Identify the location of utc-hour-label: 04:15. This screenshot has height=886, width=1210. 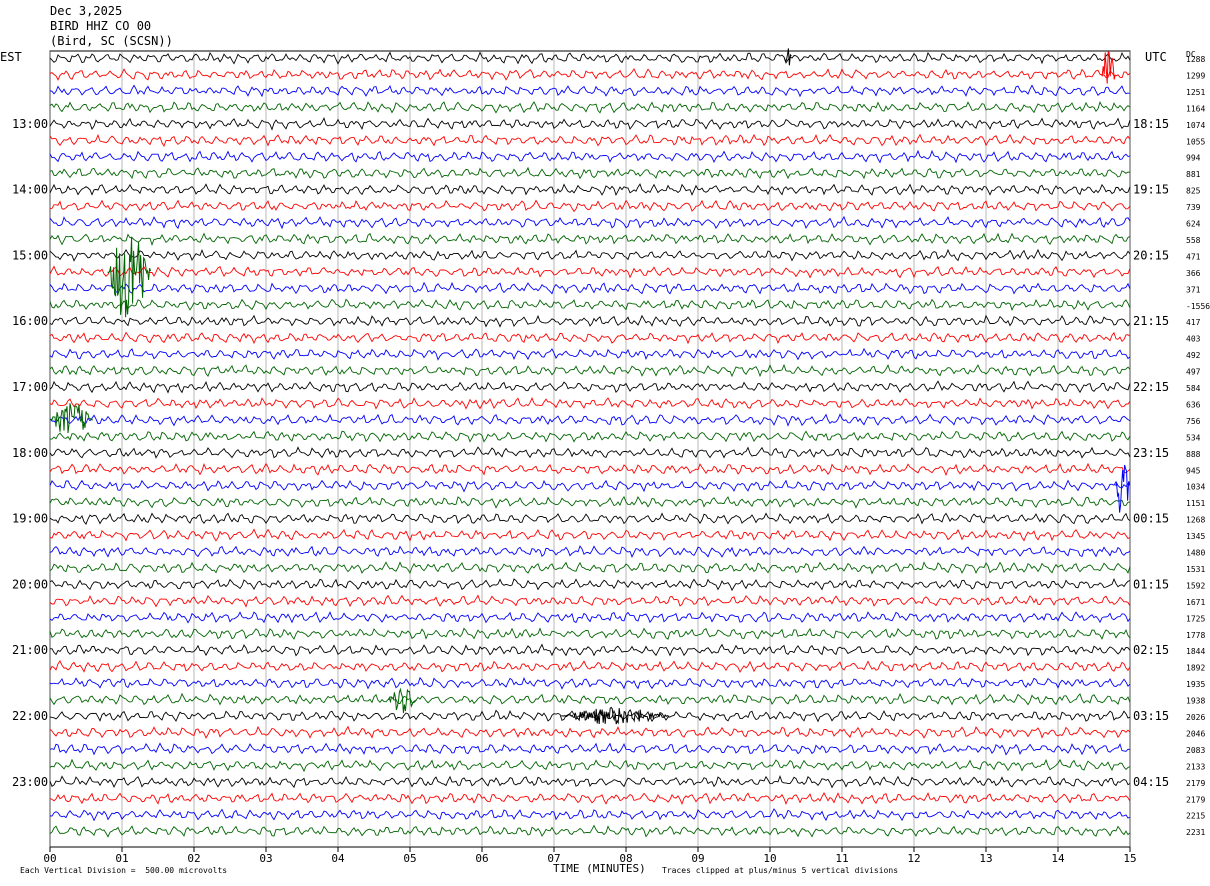
(1151, 782).